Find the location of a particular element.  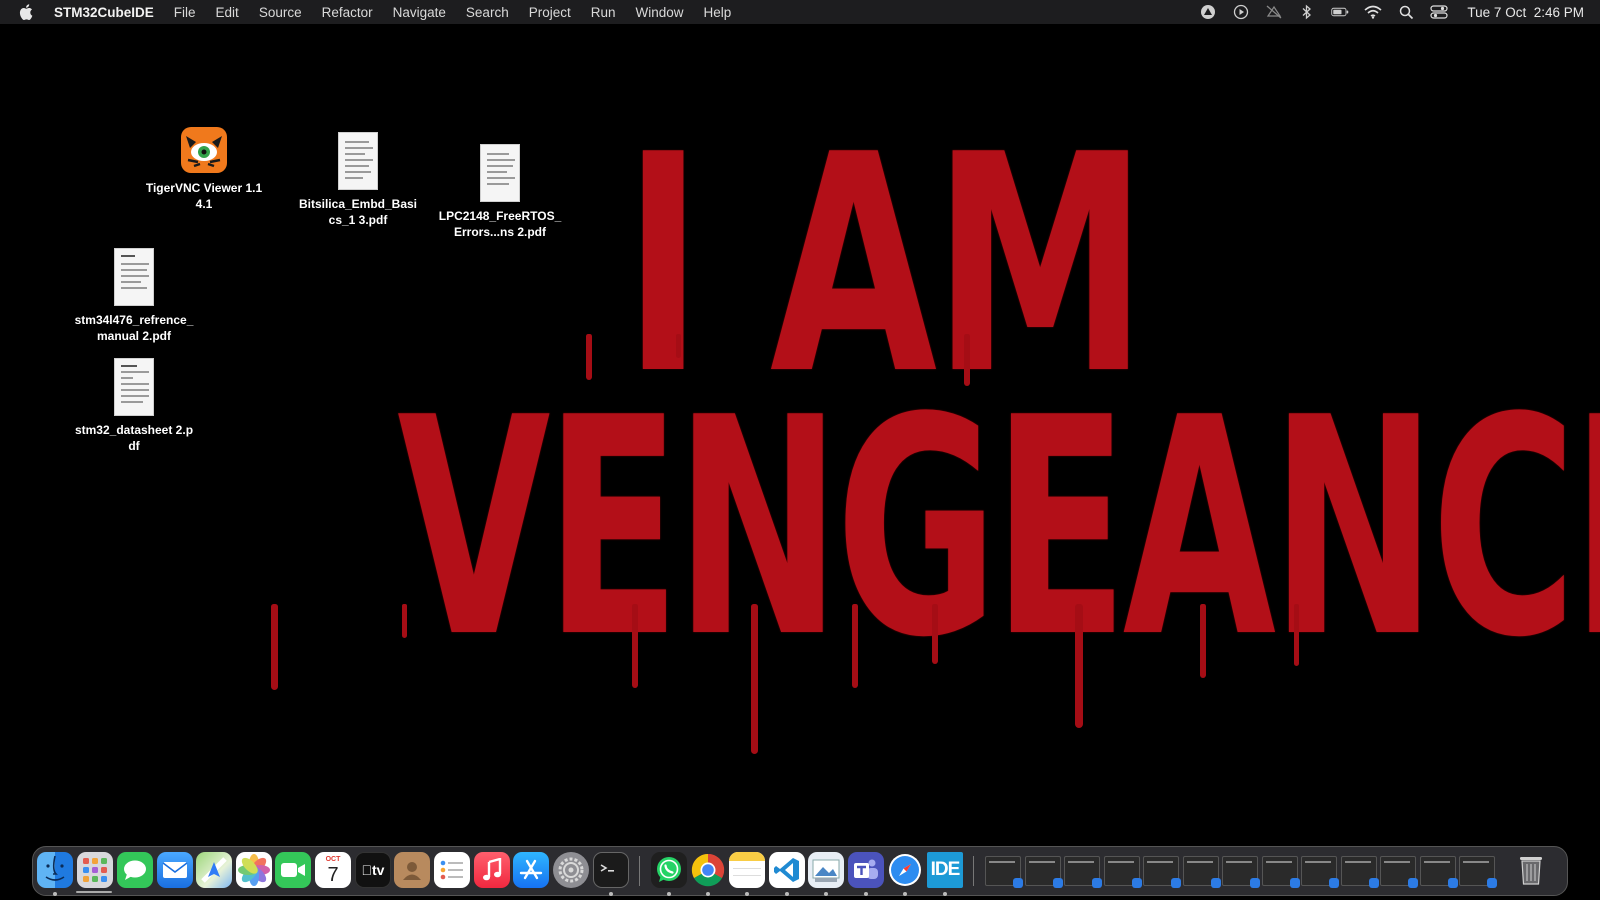

dock-separator is located at coordinates (973, 871).